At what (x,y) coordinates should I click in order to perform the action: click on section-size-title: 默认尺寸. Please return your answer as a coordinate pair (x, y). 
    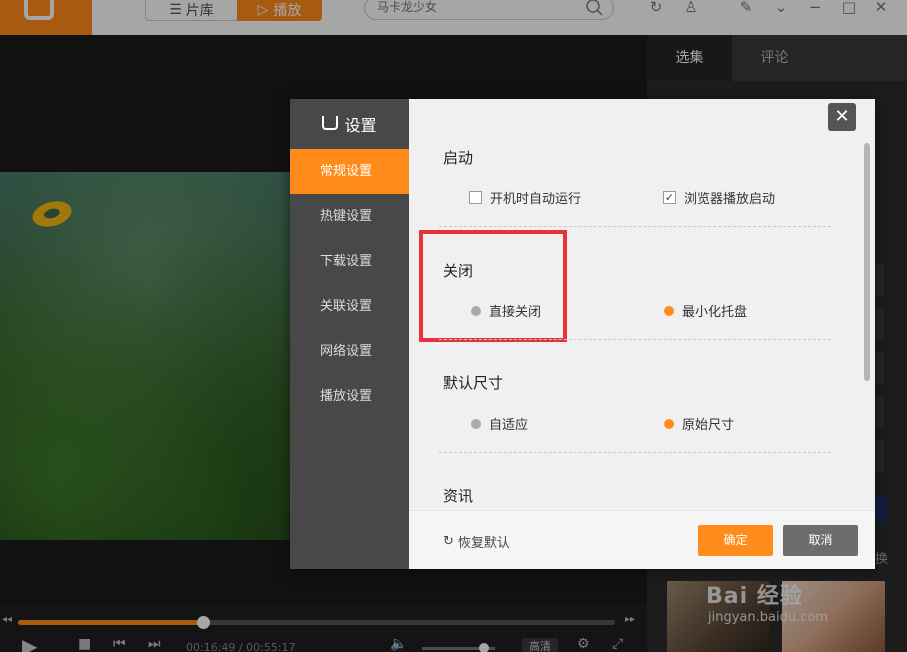
    Looking at the image, I should click on (473, 383).